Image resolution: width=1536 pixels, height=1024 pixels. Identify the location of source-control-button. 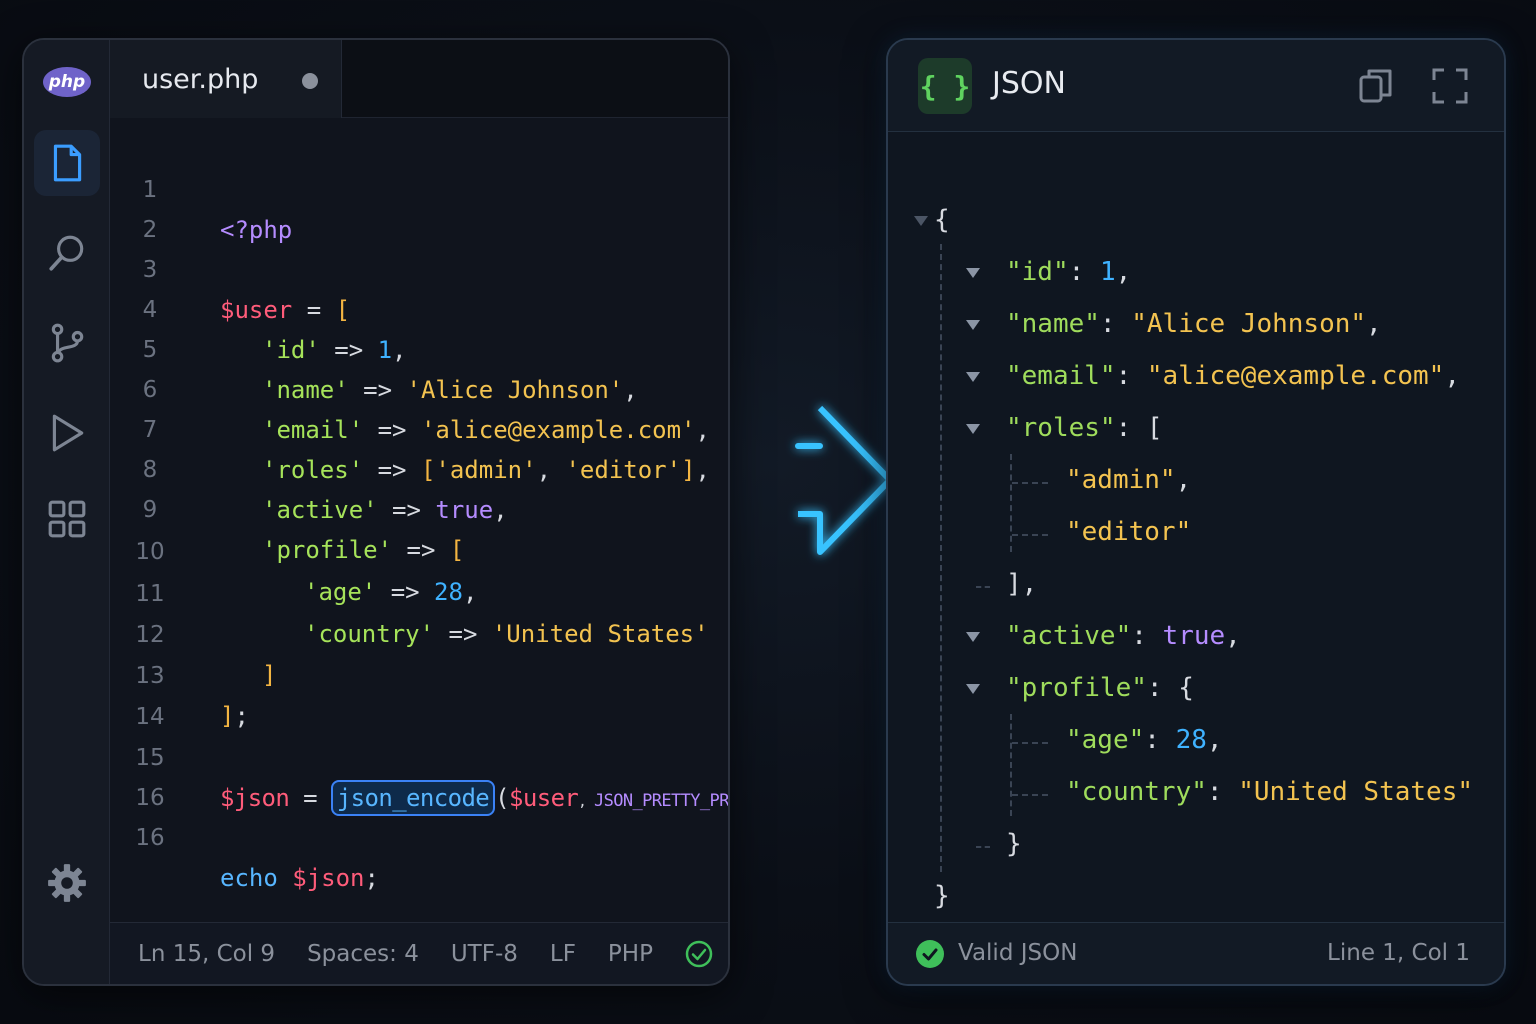
(67, 343).